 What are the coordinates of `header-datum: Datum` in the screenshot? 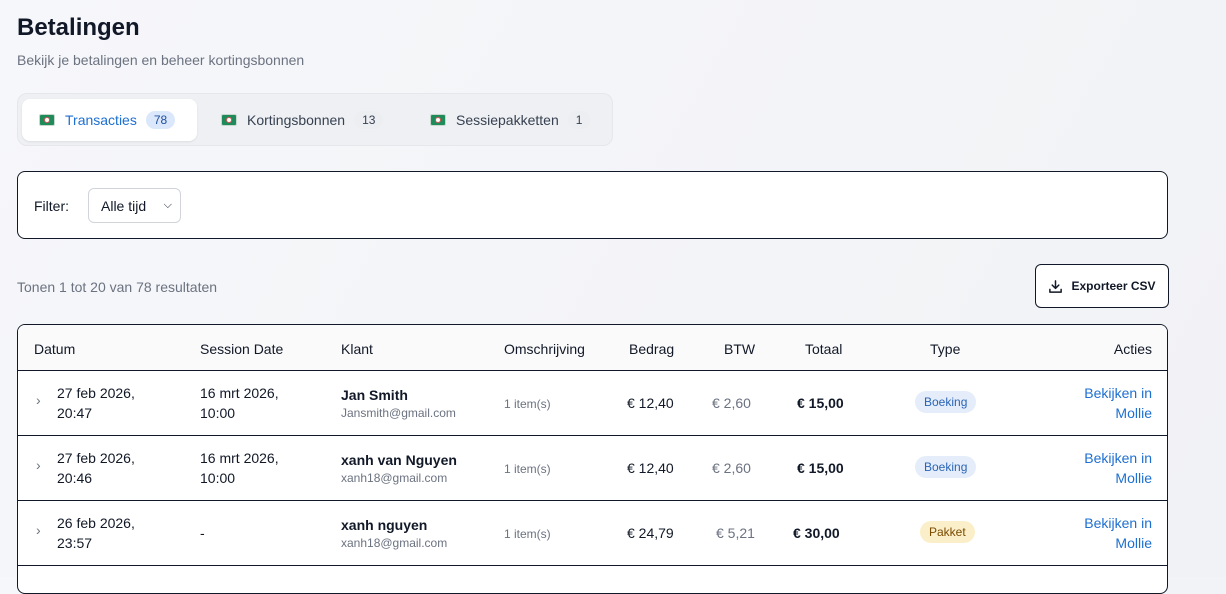 It's located at (54, 349).